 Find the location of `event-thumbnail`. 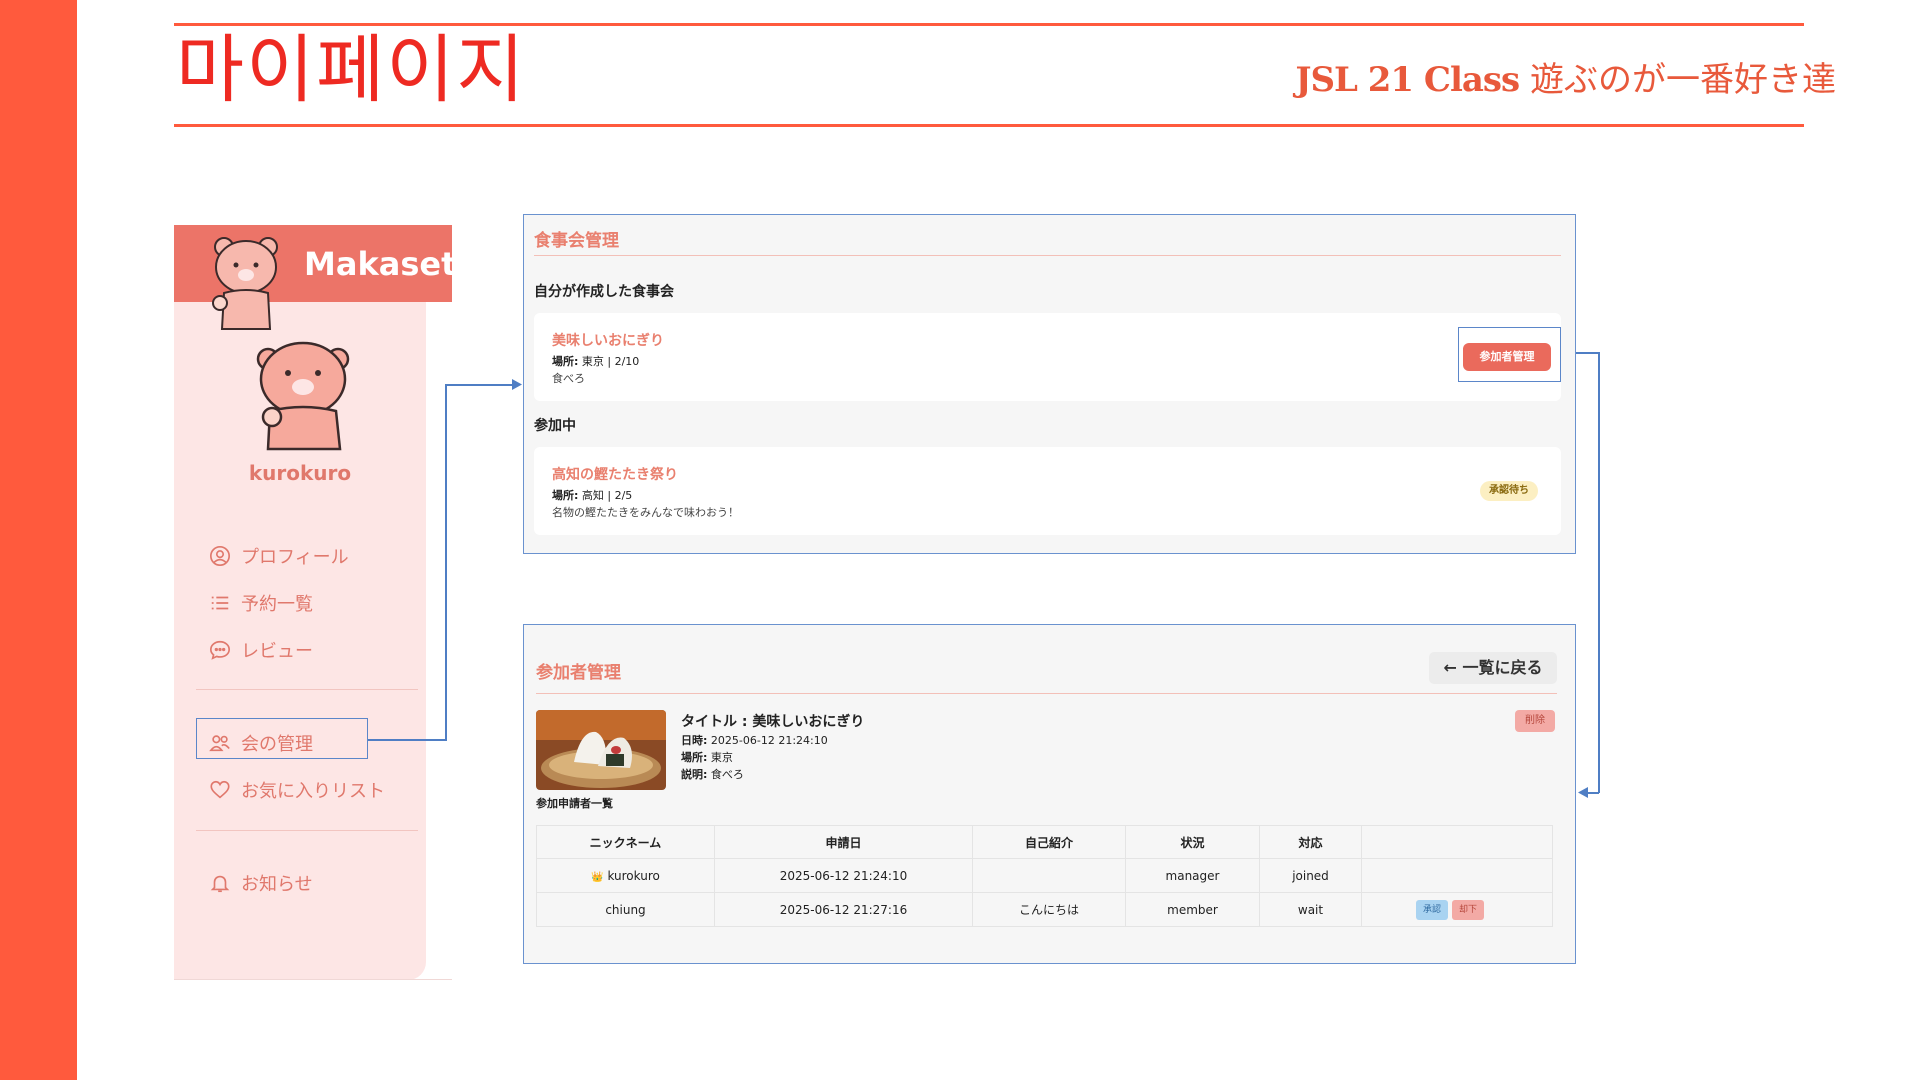

event-thumbnail is located at coordinates (601, 750).